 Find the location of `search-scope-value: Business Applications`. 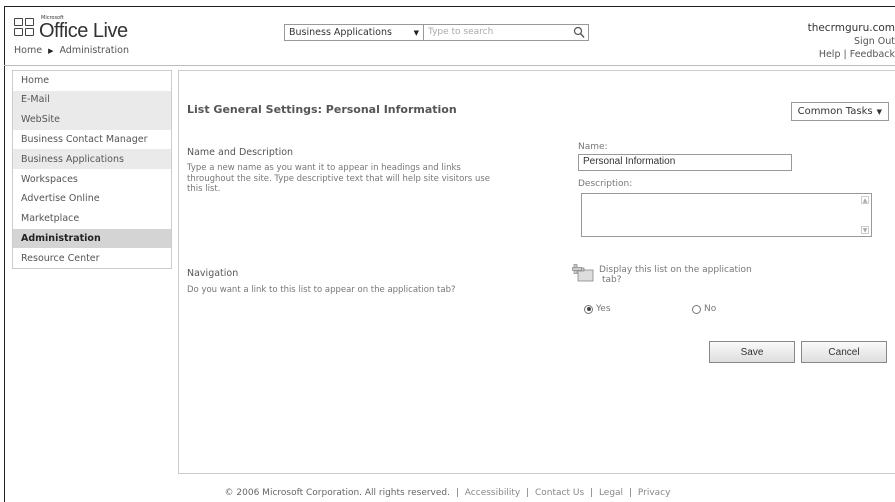

search-scope-value: Business Applications is located at coordinates (340, 32).